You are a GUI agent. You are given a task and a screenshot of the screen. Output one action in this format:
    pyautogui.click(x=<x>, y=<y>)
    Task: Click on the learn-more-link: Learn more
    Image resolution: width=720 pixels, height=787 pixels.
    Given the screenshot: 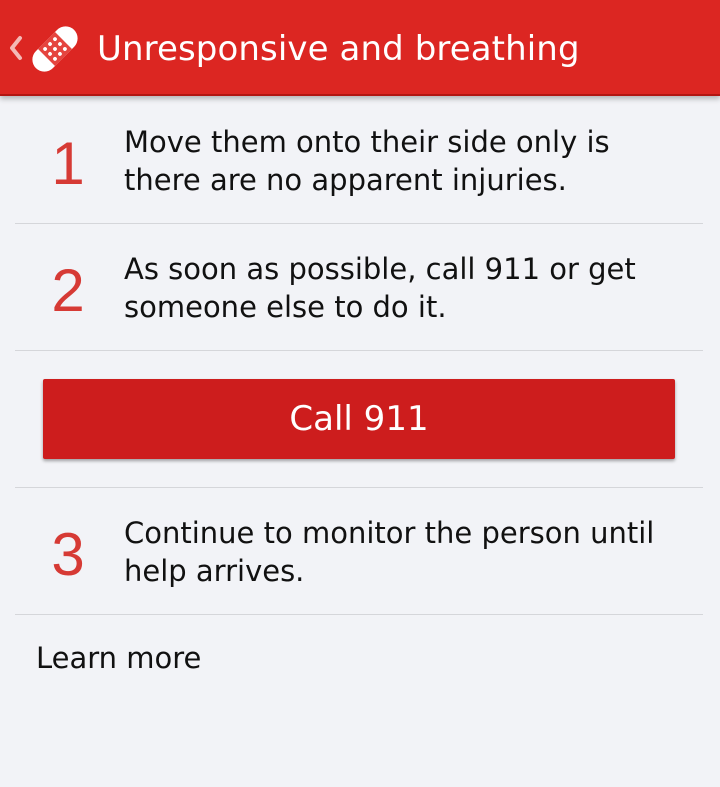 What is the action you would take?
    pyautogui.click(x=118, y=658)
    